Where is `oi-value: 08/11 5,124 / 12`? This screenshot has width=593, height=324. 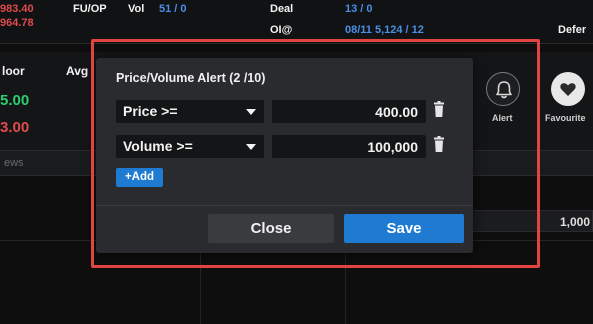 oi-value: 08/11 5,124 / 12 is located at coordinates (384, 30).